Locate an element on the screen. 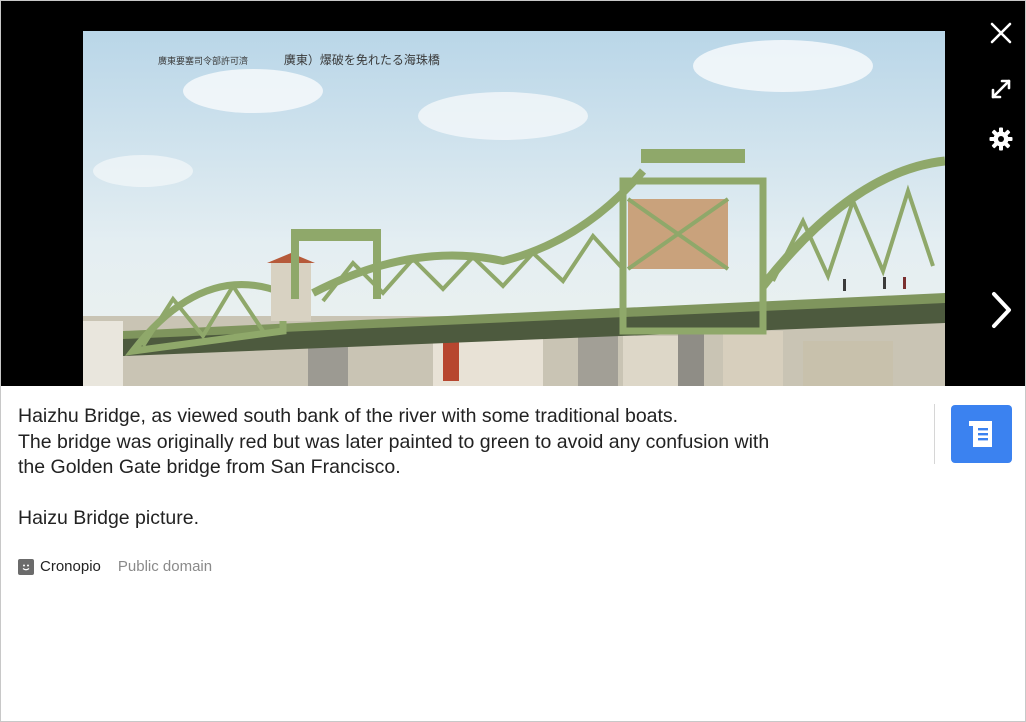 The width and height of the screenshot is (1026, 722). photo-caption: 廣東要塞司令部許可濟 廣東）爆破を免れたる海珠橋 is located at coordinates (299, 59).